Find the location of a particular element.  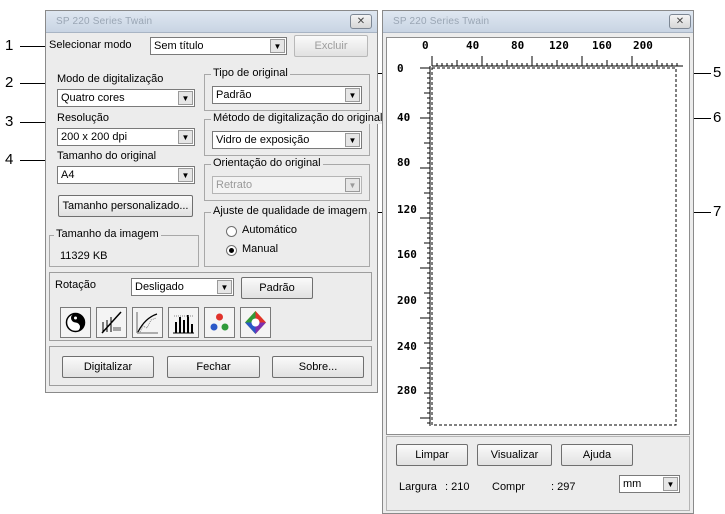

unit-combo: mm ▼ is located at coordinates (649, 484).